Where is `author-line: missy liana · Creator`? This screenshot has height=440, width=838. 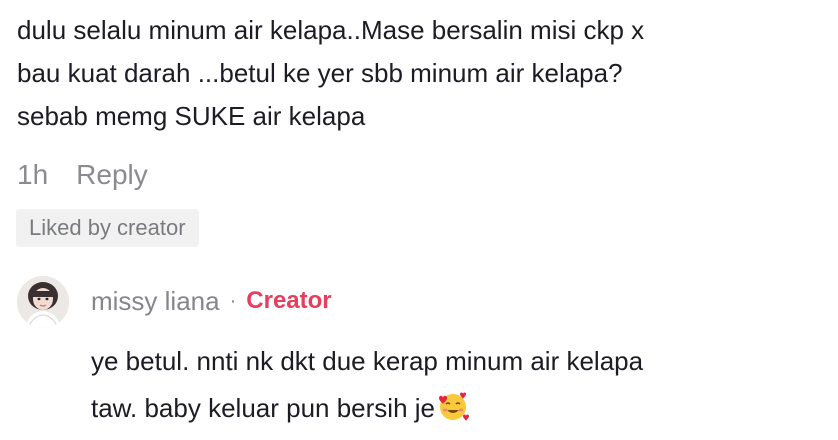
author-line: missy liana · Creator is located at coordinates (211, 301).